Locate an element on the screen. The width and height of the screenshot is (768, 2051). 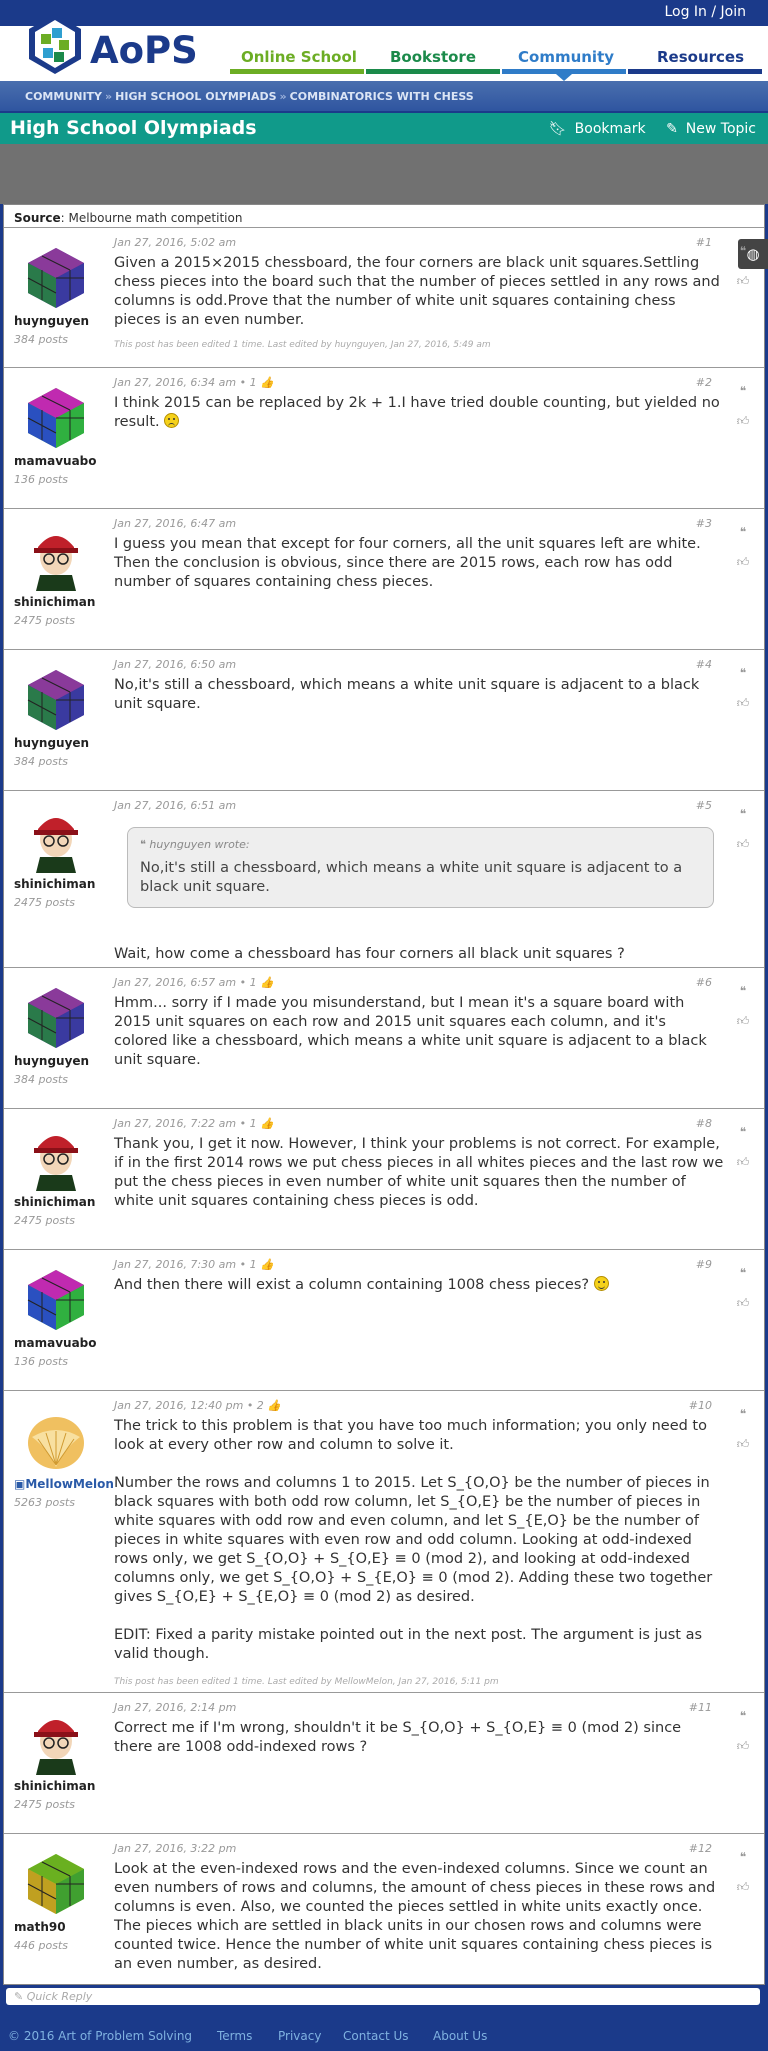
post-date: Jan 27, 2016, 7:30 am • 1 👍 is located at coordinates (194, 1264).